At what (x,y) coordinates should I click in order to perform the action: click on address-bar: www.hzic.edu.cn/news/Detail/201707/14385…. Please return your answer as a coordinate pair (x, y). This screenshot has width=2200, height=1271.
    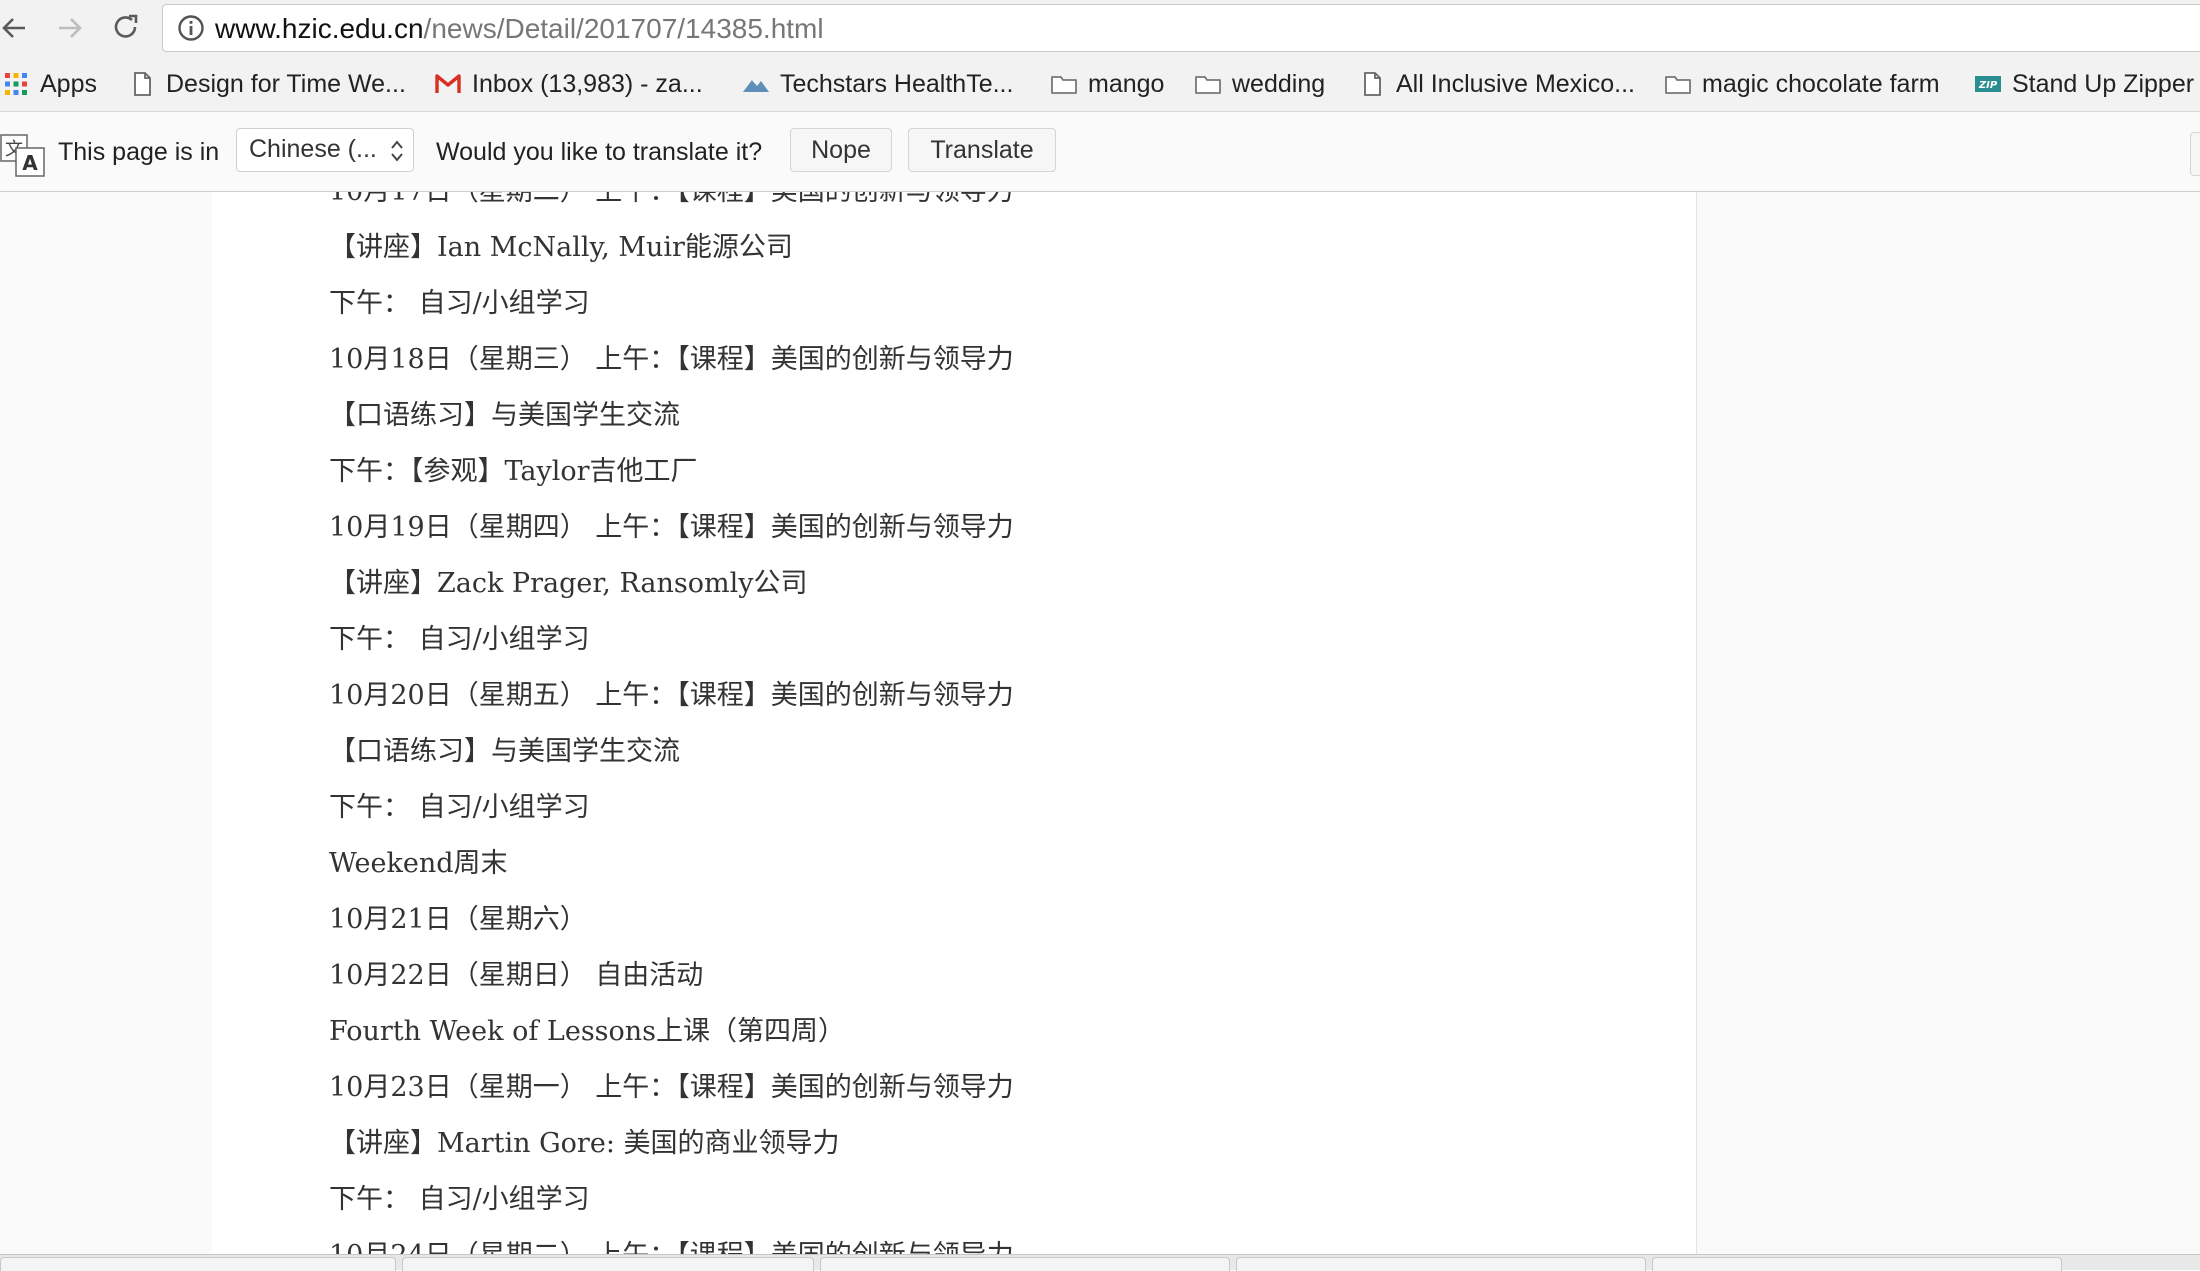
    Looking at the image, I should click on (1181, 28).